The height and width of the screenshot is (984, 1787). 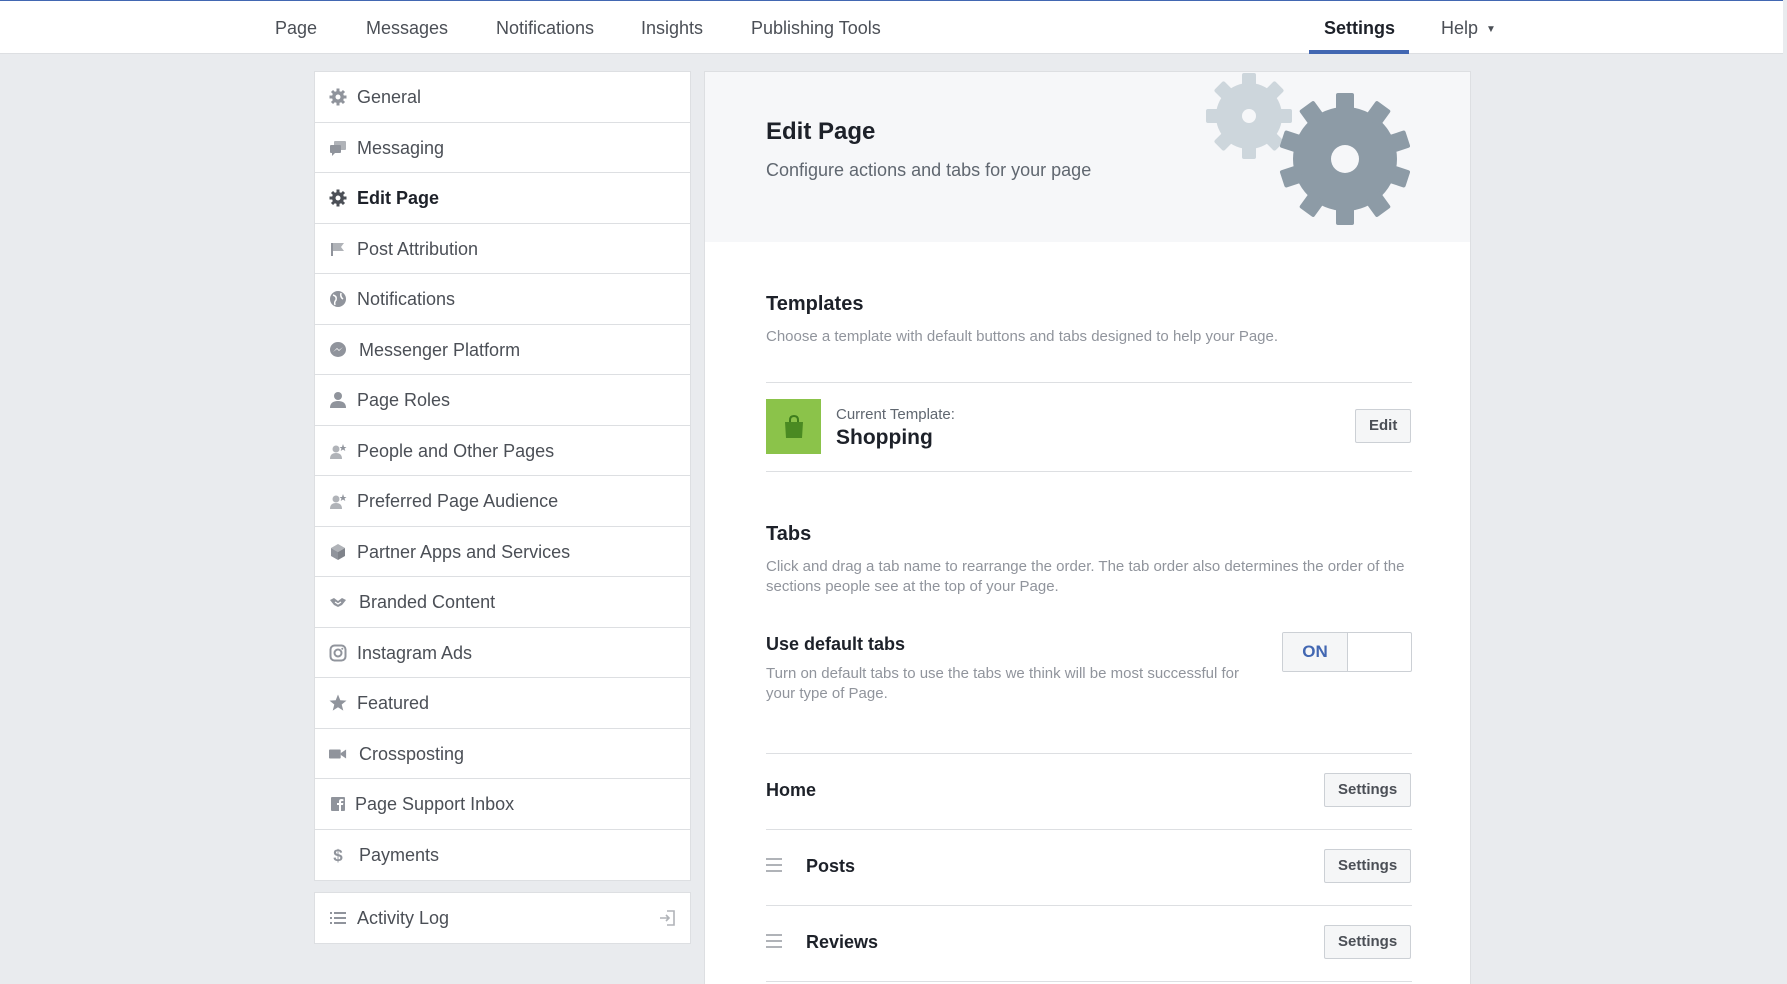 I want to click on dollar-icon: $, so click(x=338, y=855).